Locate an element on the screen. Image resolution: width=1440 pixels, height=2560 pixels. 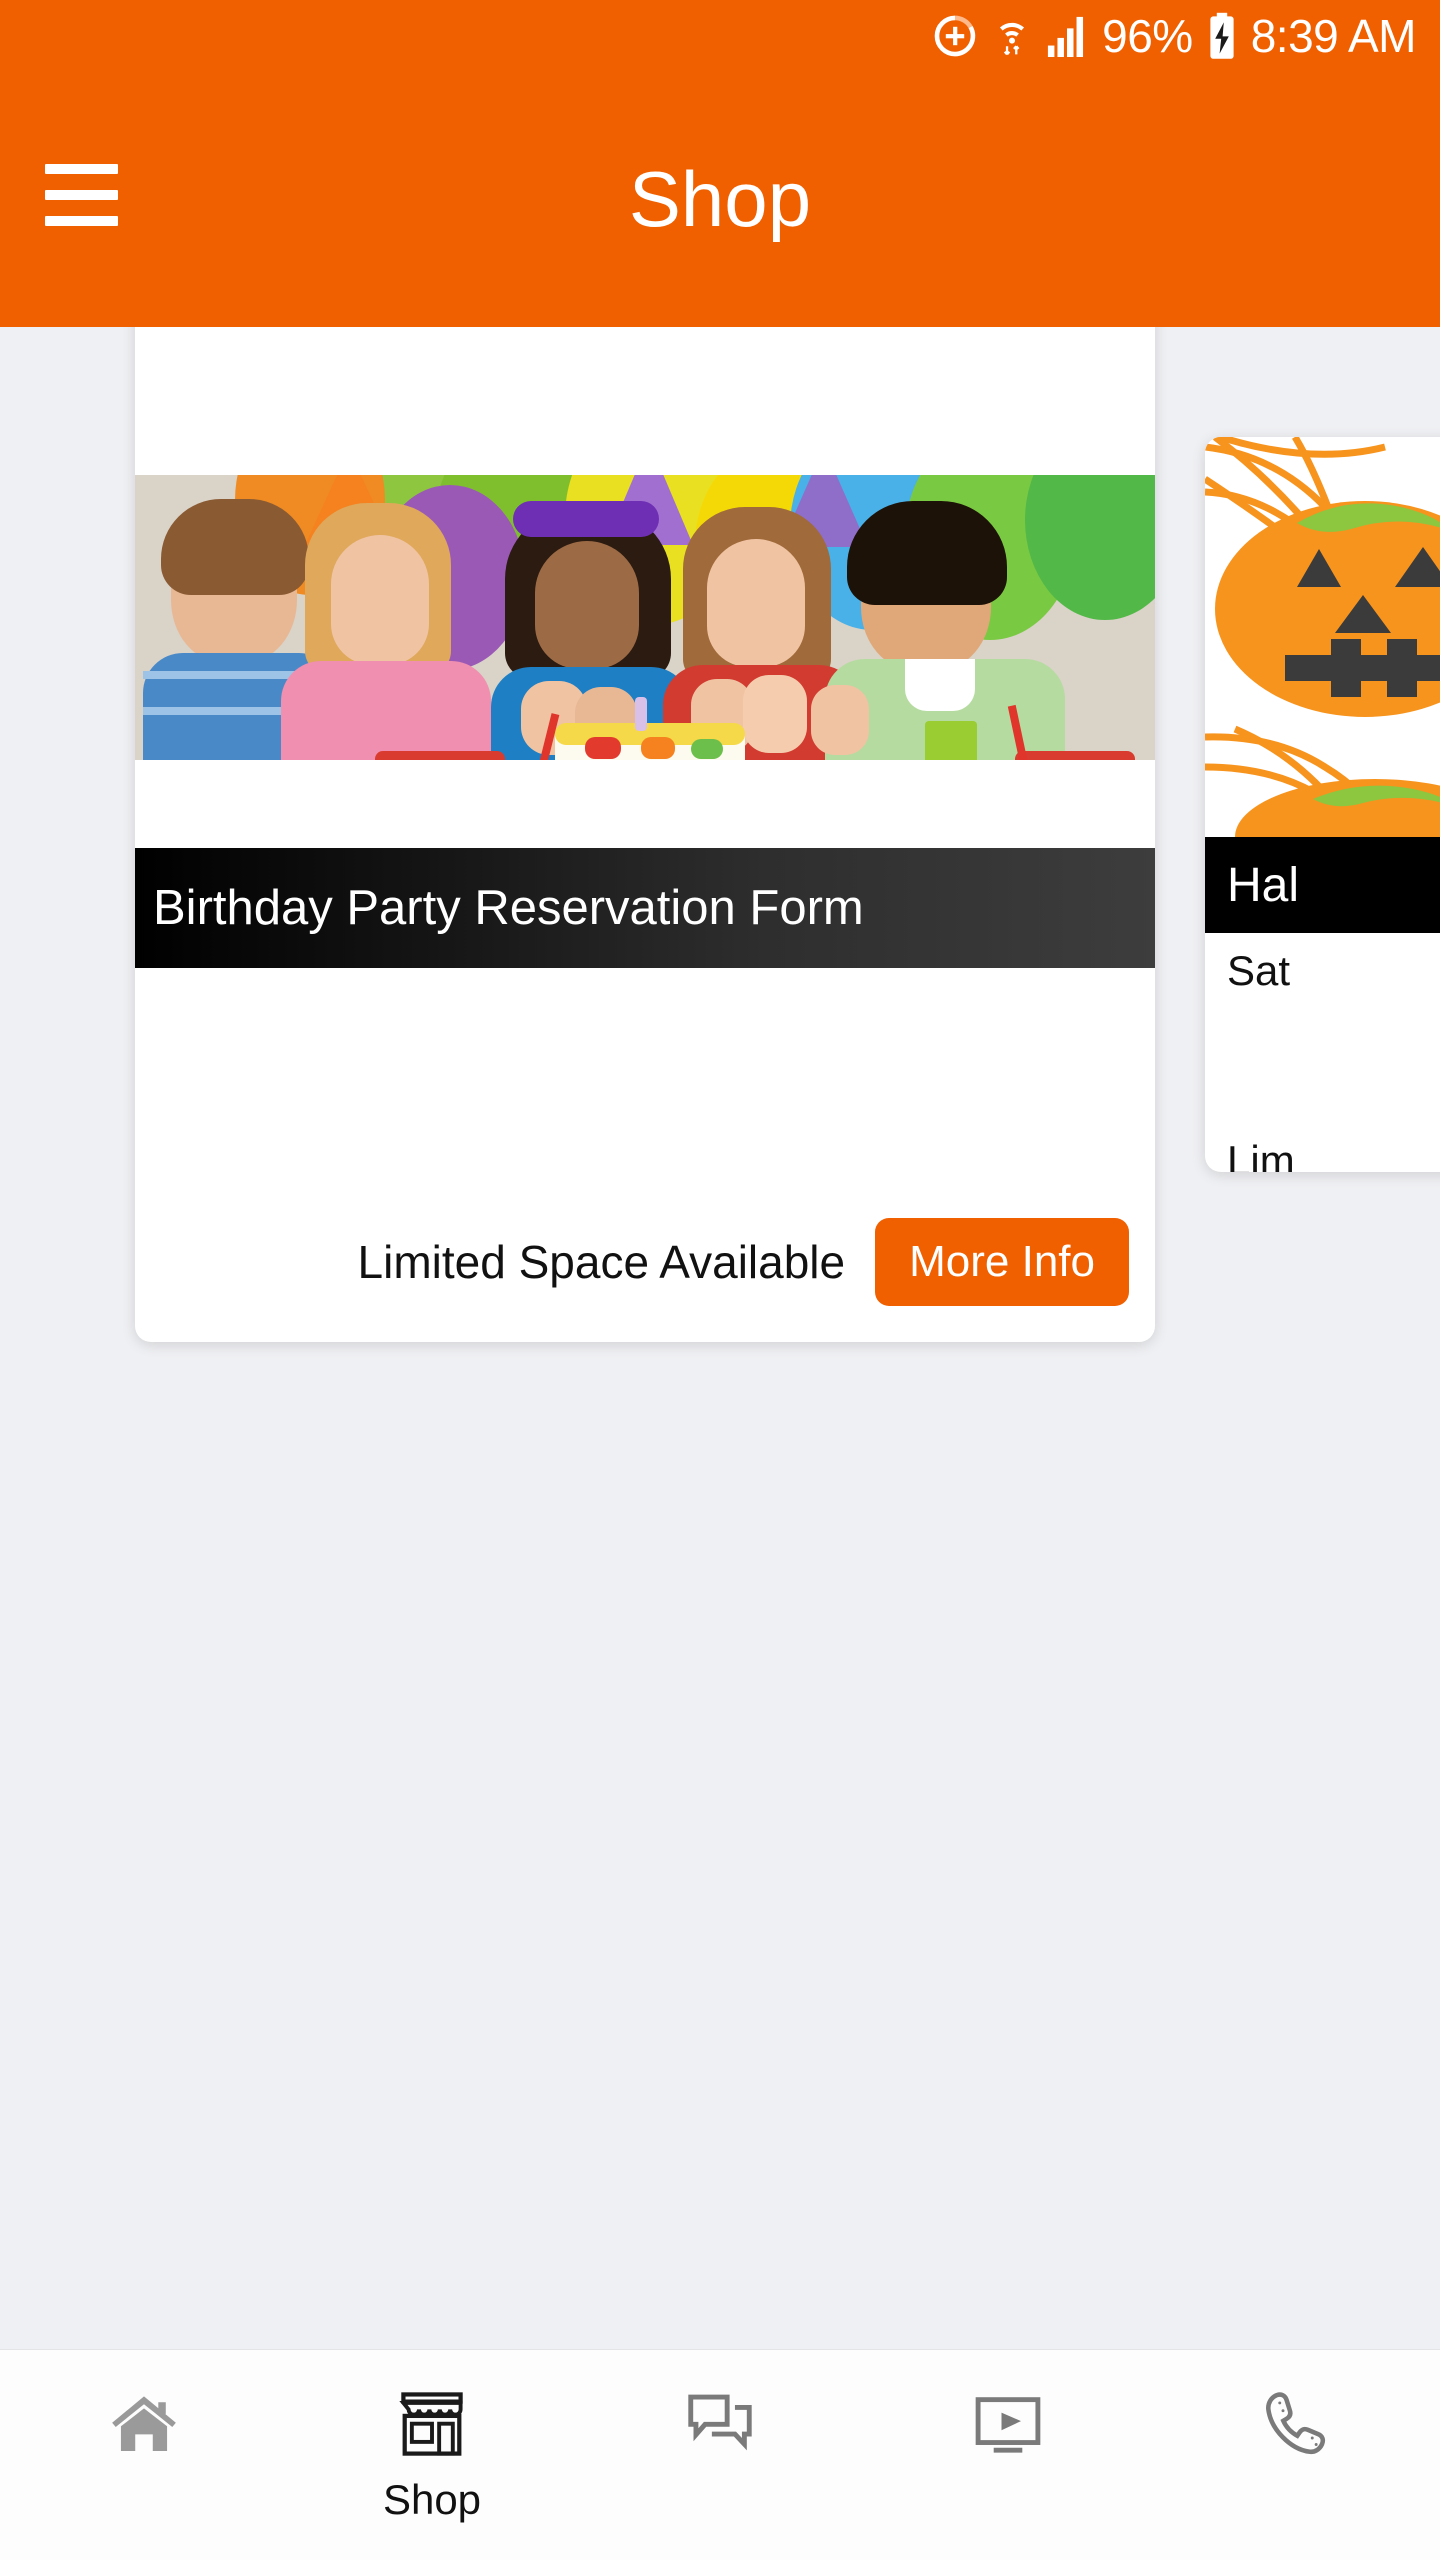
store-icon is located at coordinates (432, 2427).